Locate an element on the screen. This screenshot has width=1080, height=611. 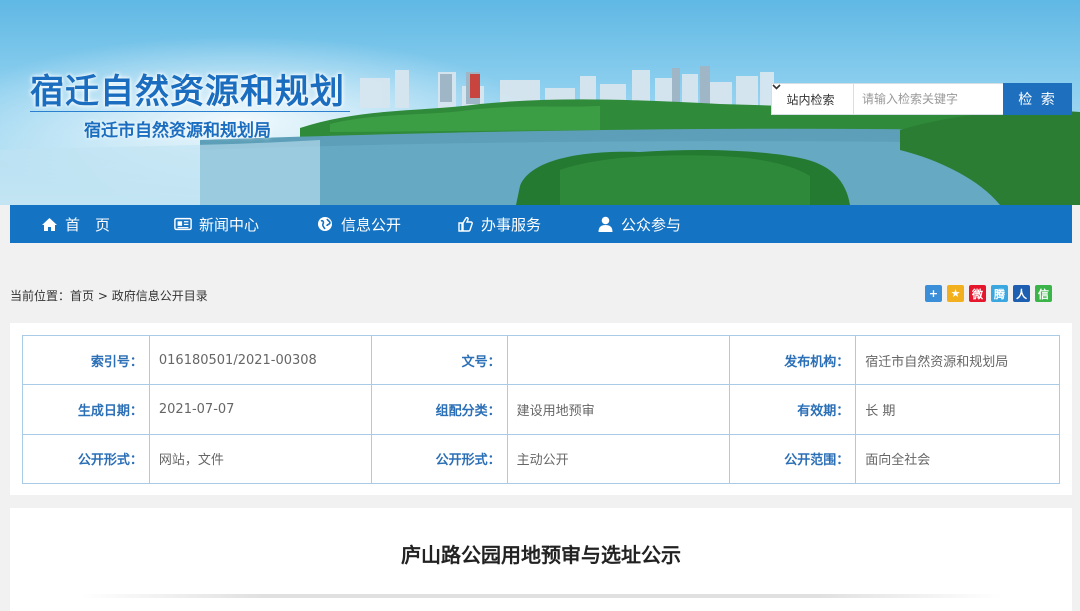
site-title: 宿迁自然资源和规划 is located at coordinates (187, 92).